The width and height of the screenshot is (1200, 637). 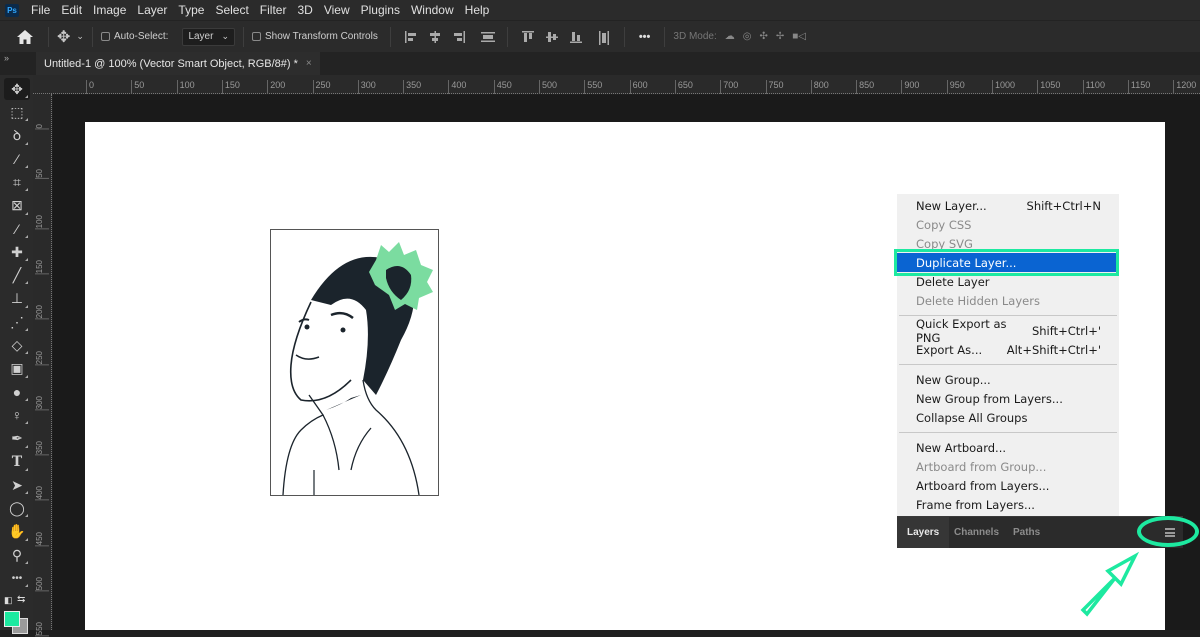 I want to click on menu-item-export-as: Export As... Alt+Shift+Ctrl+', so click(x=1008, y=349).